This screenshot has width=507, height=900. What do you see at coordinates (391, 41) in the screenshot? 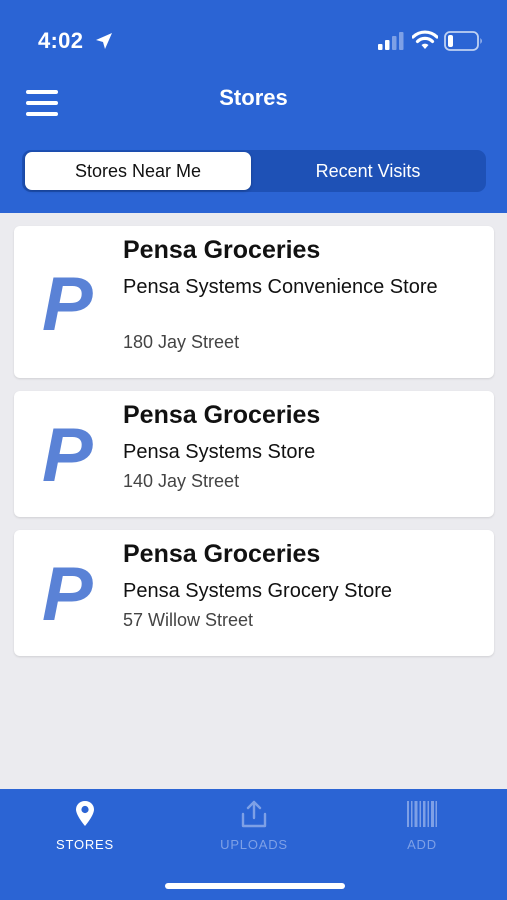
I see `cellular-signal-icon` at bounding box center [391, 41].